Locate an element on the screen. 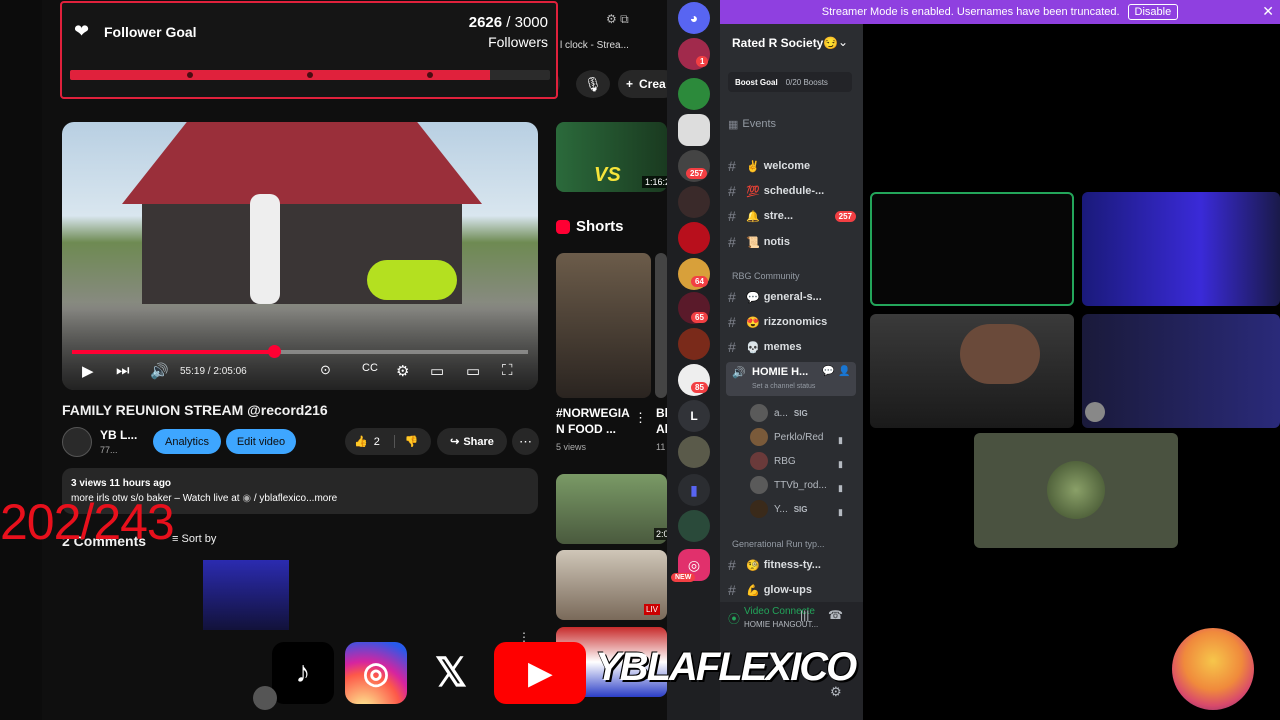  close-icon: ✕ is located at coordinates (1268, 11).